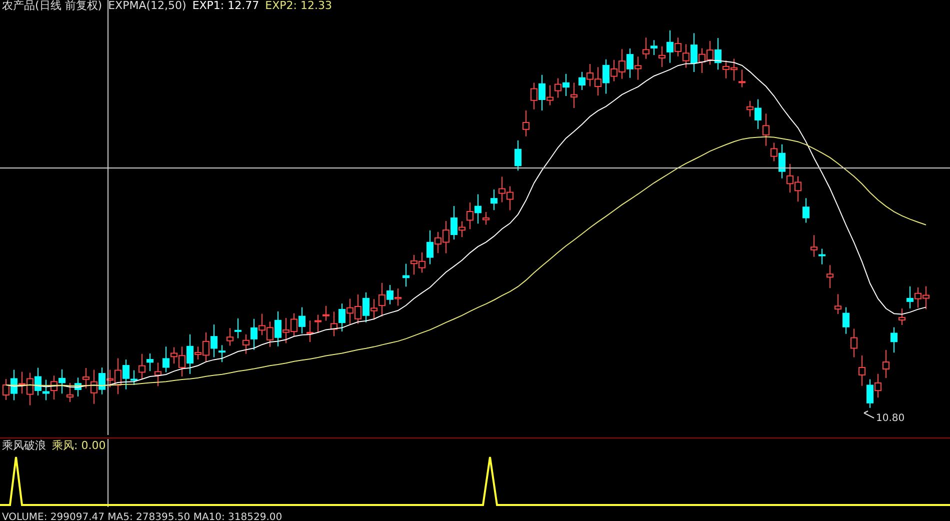 Image resolution: width=950 pixels, height=521 pixels. What do you see at coordinates (79, 446) in the screenshot?
I see `indicator-reading: 乘风: 0.00` at bounding box center [79, 446].